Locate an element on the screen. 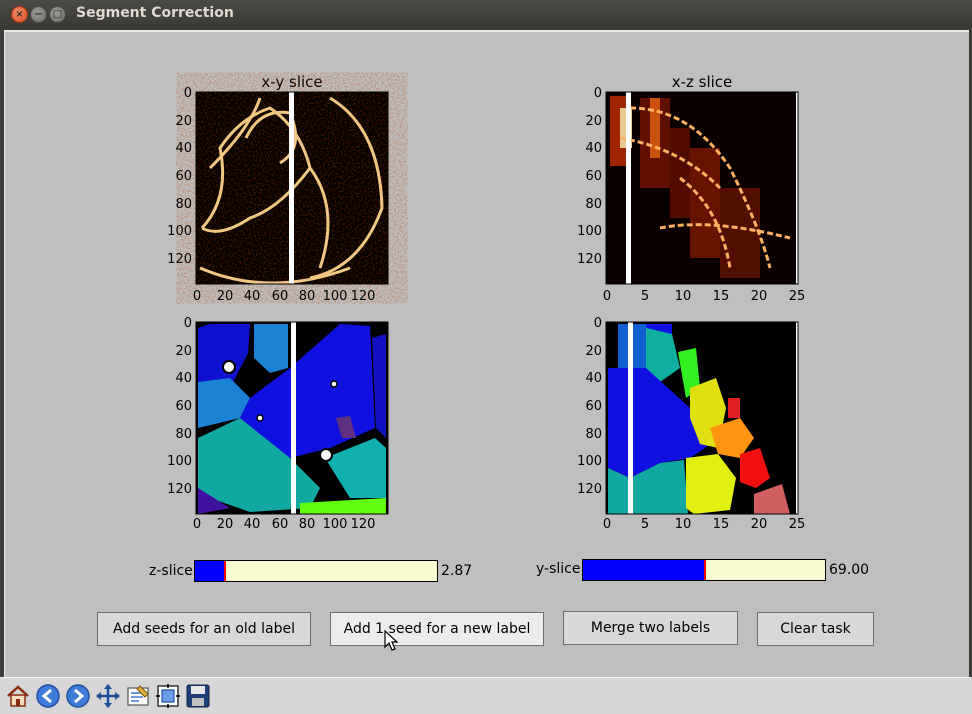 The width and height of the screenshot is (972, 714). xz-labels-plot: 0 20 40 60 80 100 120 0 5 10 15 20 25 is located at coordinates (690, 418).